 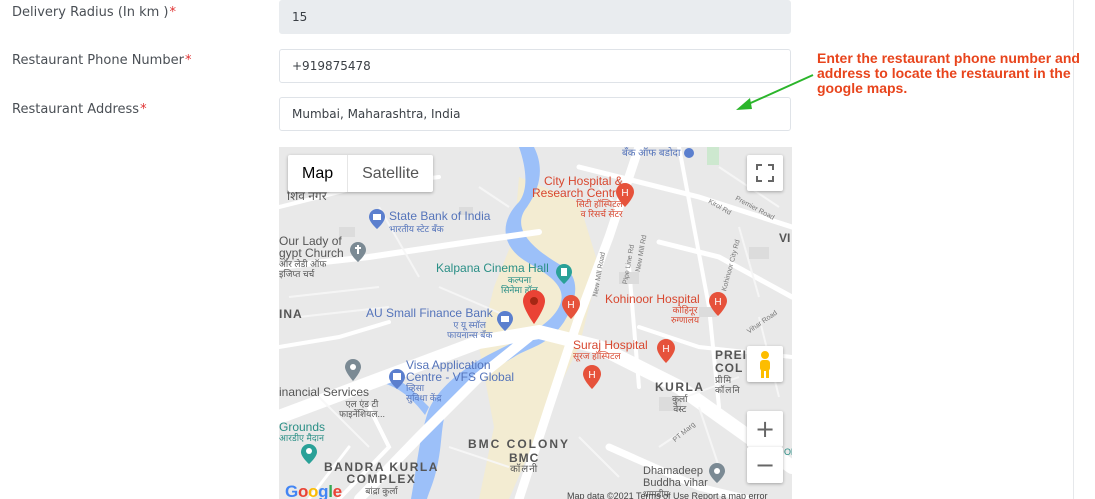 I want to click on pegman-icon, so click(x=765, y=364).